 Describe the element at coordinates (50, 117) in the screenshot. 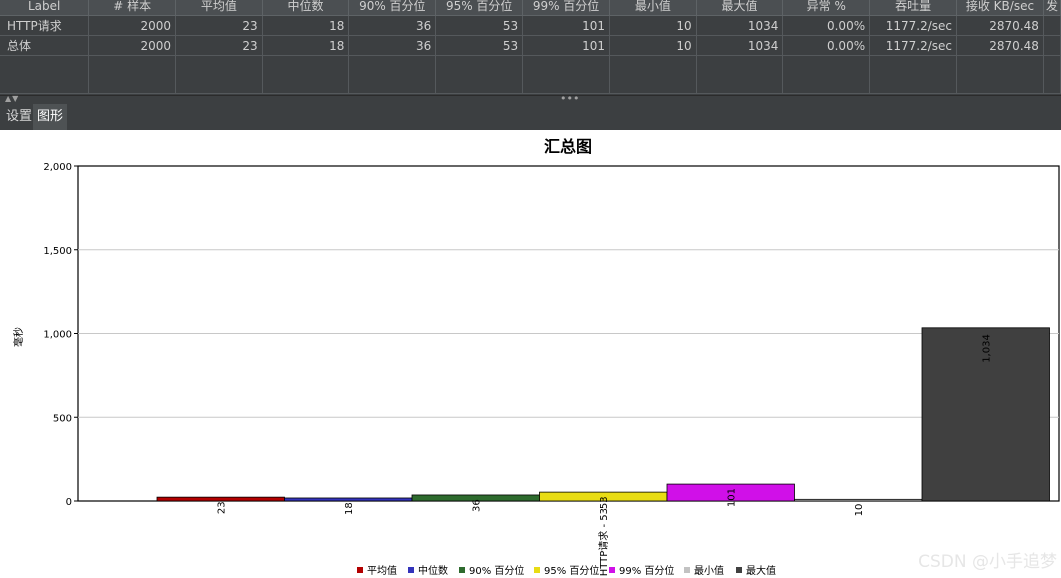

I see `tab-graph: 图形` at that location.